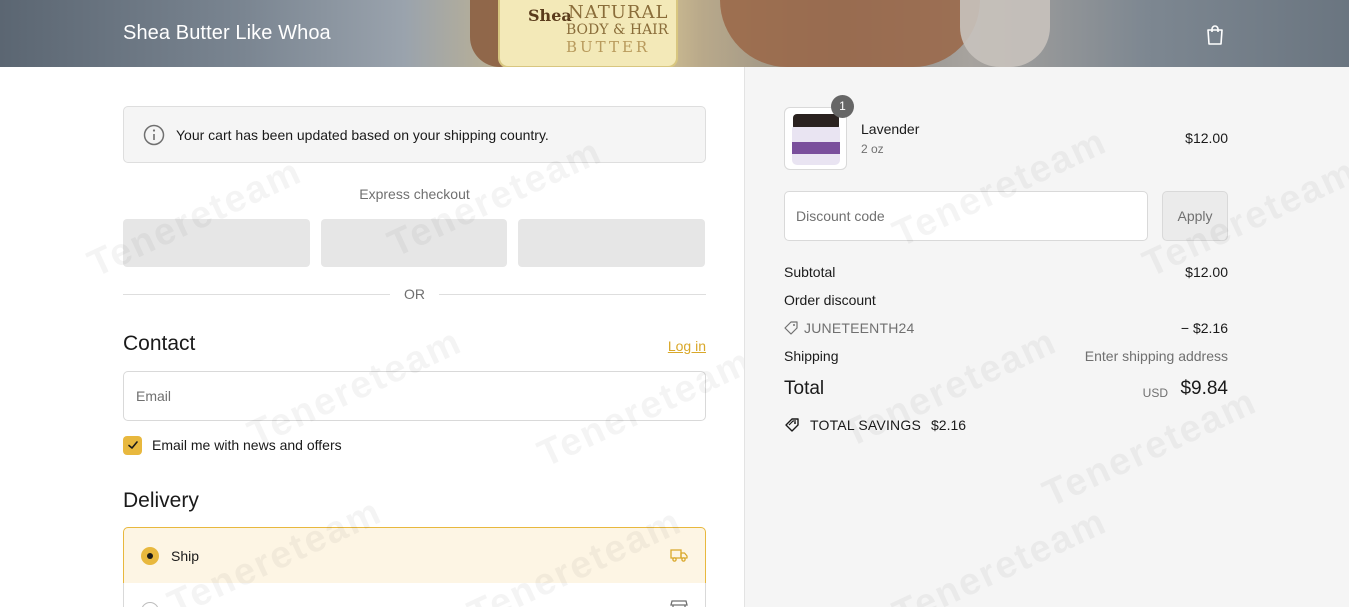 Image resolution: width=1349 pixels, height=607 pixels. I want to click on product-name: Lavender, so click(890, 129).